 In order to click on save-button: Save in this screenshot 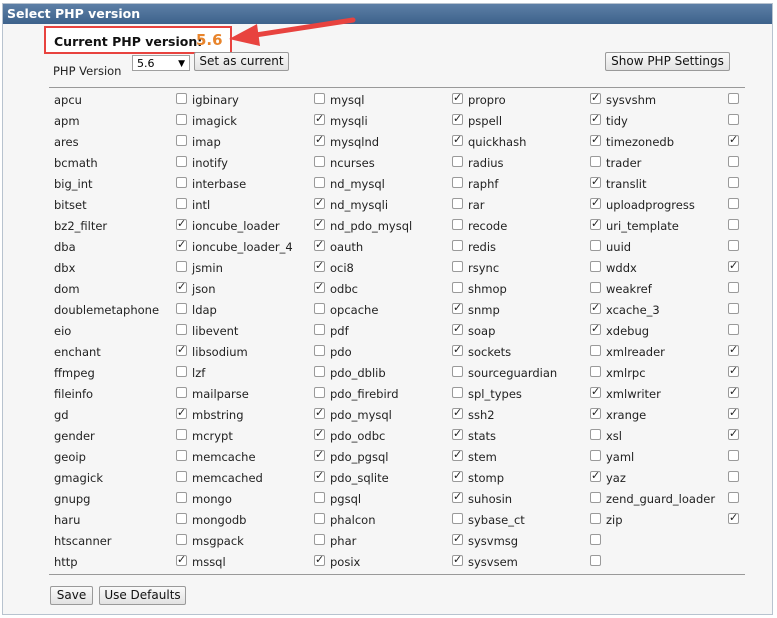, I will do `click(71, 595)`.